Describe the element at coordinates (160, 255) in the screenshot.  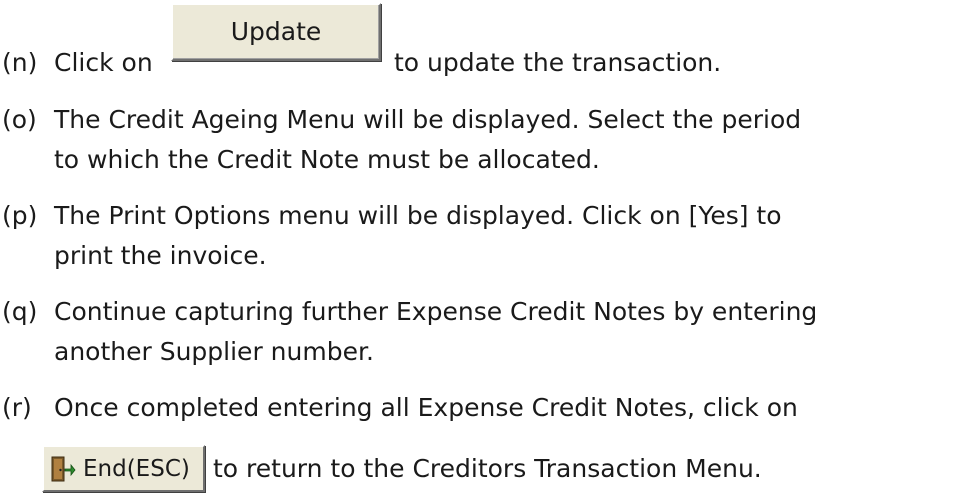
I see `step-p-line2: print the invoice.` at that location.